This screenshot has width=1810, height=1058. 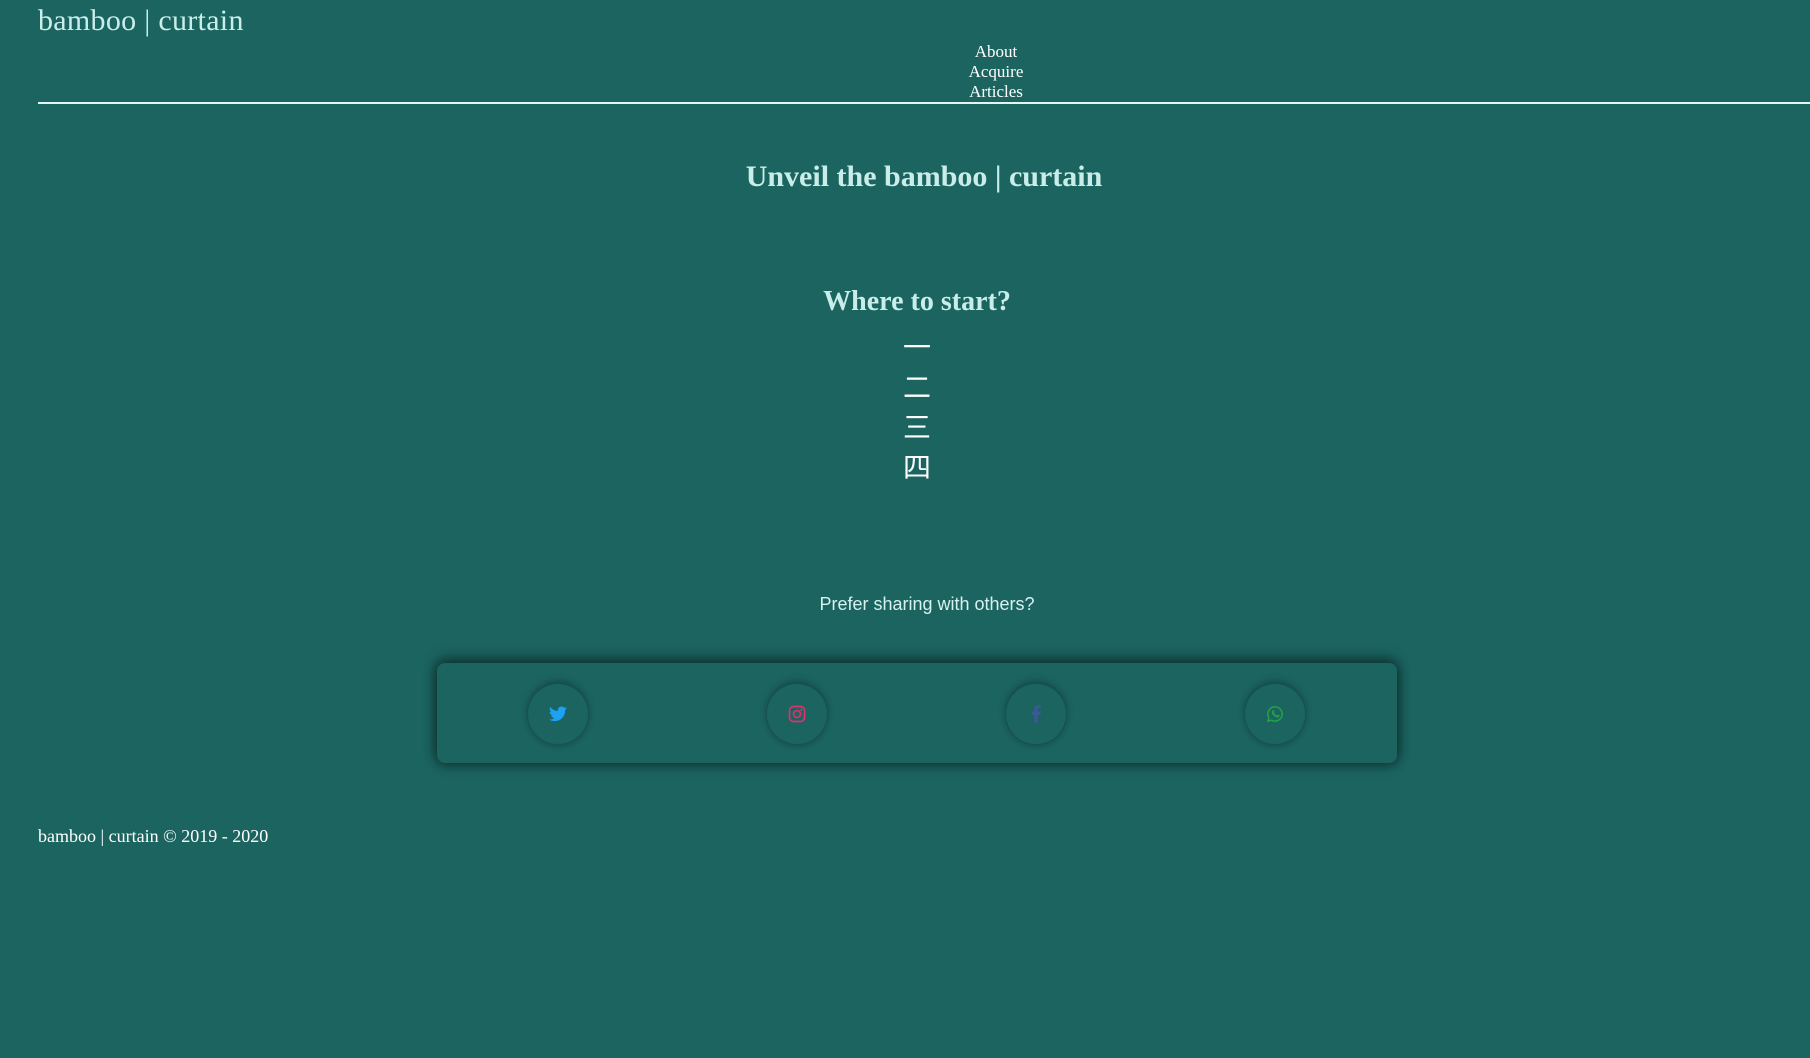 What do you see at coordinates (996, 92) in the screenshot?
I see `nav-link-articles: Articles` at bounding box center [996, 92].